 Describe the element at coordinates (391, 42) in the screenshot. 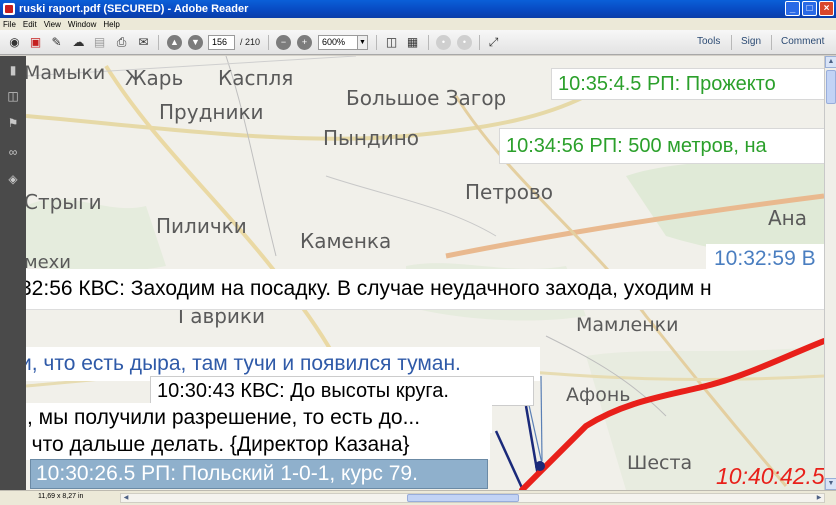

I see `fit-page-icon: ◫` at that location.